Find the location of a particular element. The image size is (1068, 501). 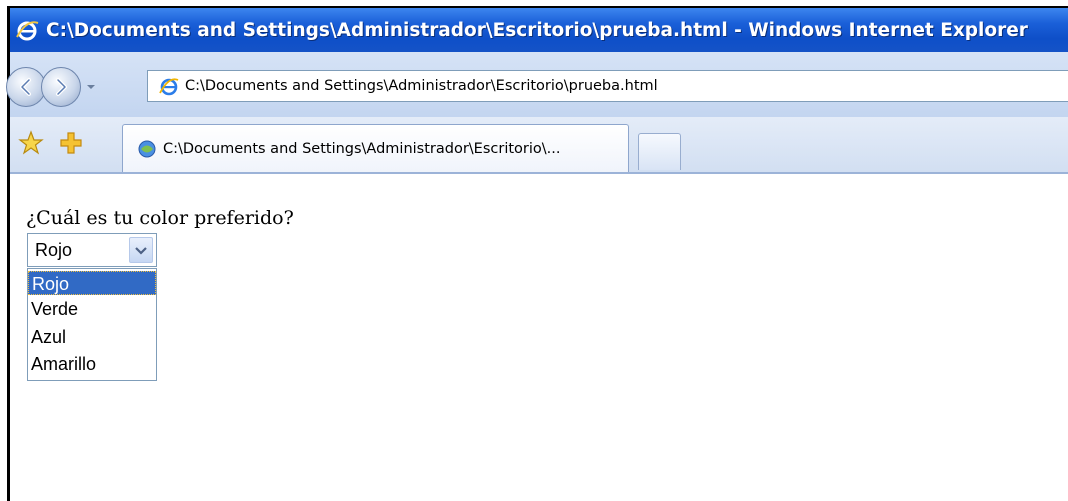

back-button is located at coordinates (26, 87).